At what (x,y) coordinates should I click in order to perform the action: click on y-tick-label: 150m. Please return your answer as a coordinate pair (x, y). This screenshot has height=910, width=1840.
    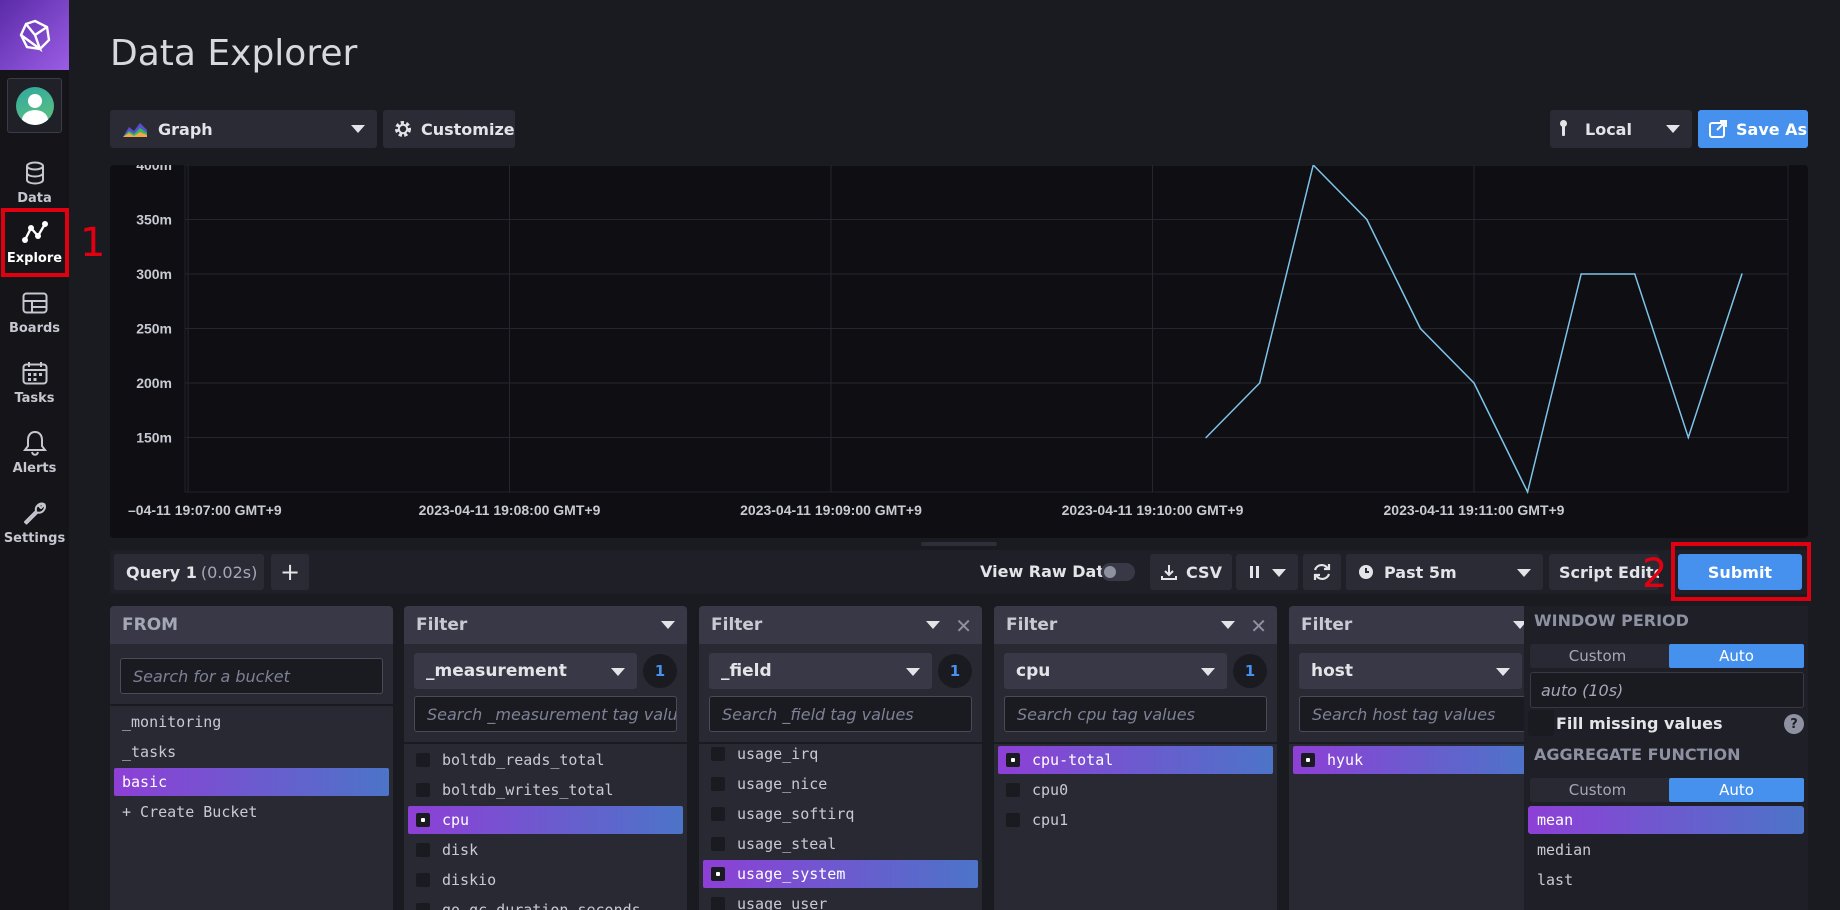
    Looking at the image, I should click on (154, 438).